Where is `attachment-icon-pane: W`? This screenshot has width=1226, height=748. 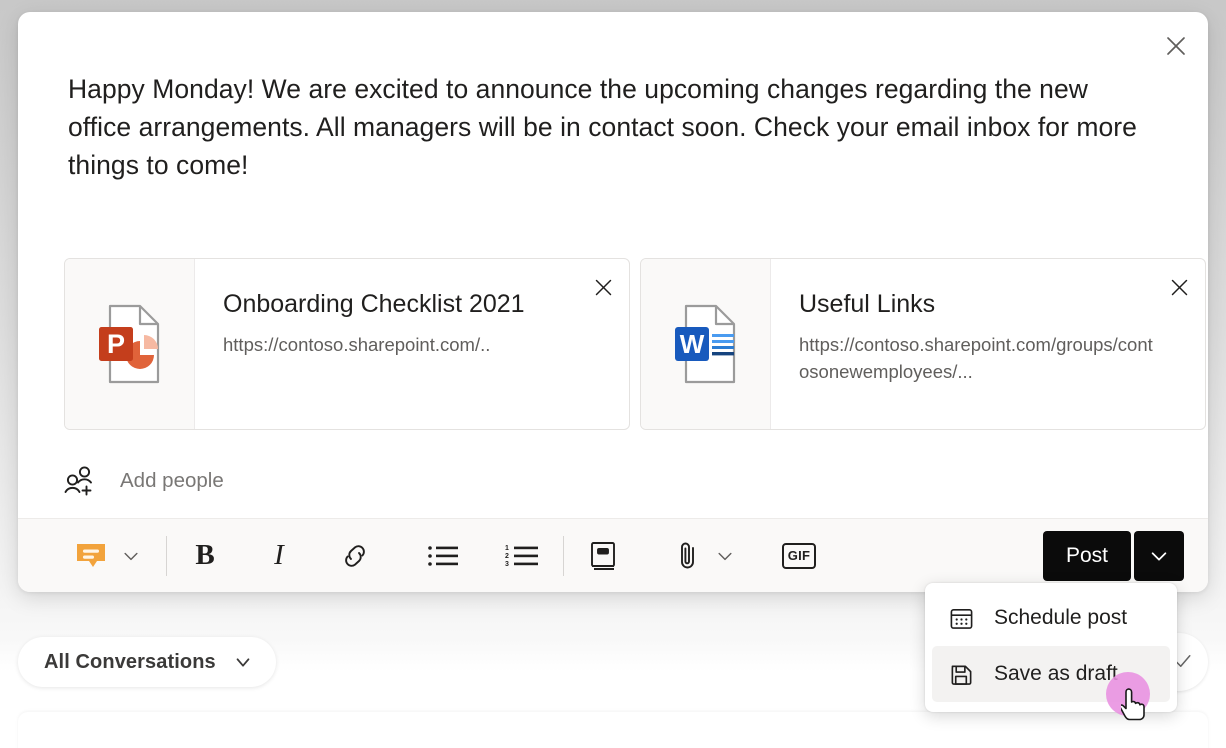 attachment-icon-pane: W is located at coordinates (706, 344).